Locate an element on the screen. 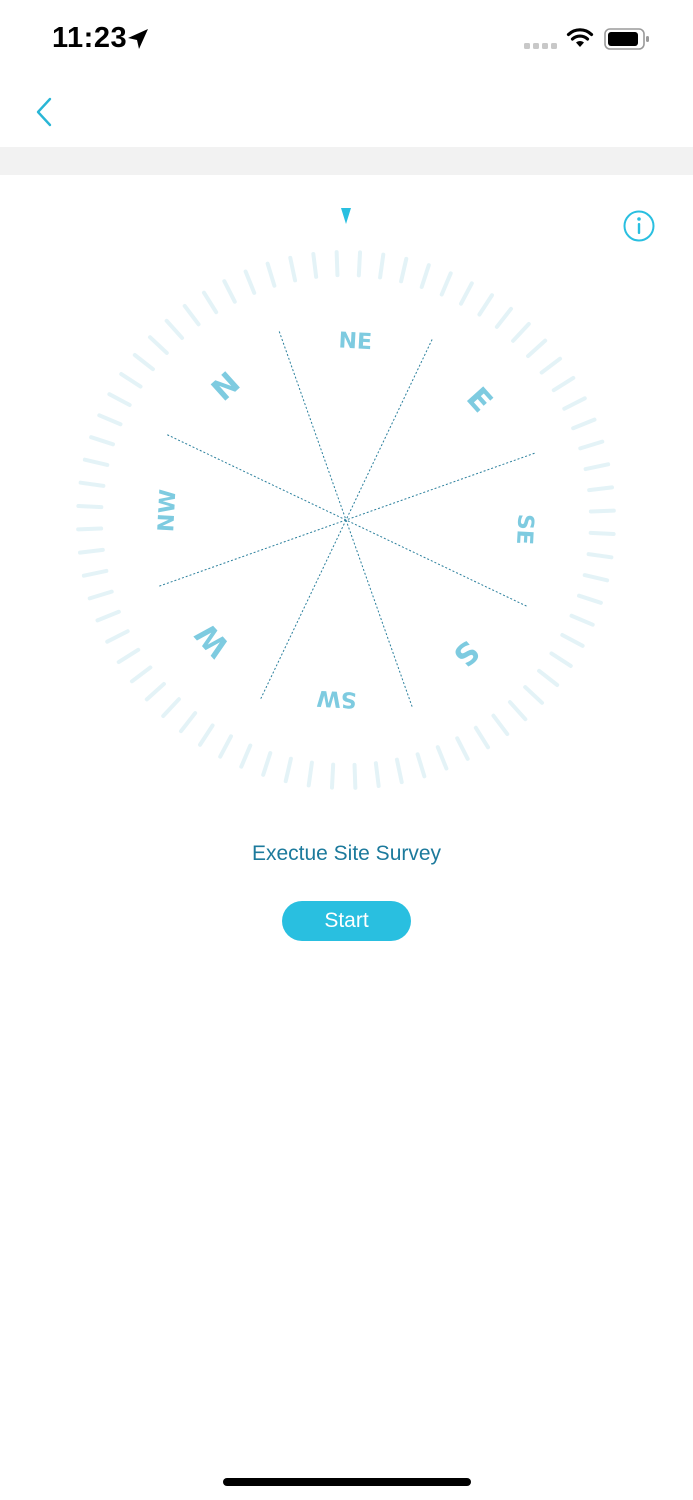  back-chevron-icon is located at coordinates (48, 112).